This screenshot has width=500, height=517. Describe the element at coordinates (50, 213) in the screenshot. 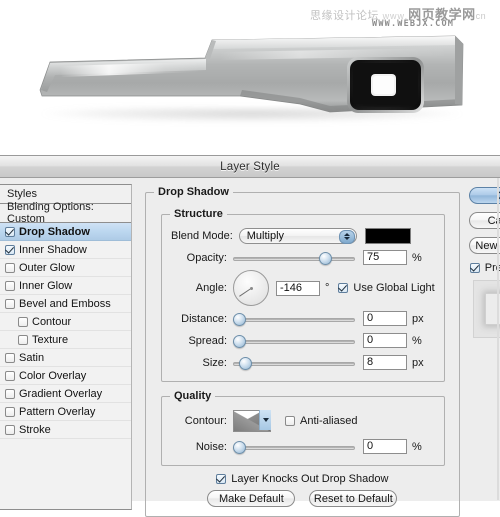

I see `blending-options-label: Blending Options: Custom` at that location.